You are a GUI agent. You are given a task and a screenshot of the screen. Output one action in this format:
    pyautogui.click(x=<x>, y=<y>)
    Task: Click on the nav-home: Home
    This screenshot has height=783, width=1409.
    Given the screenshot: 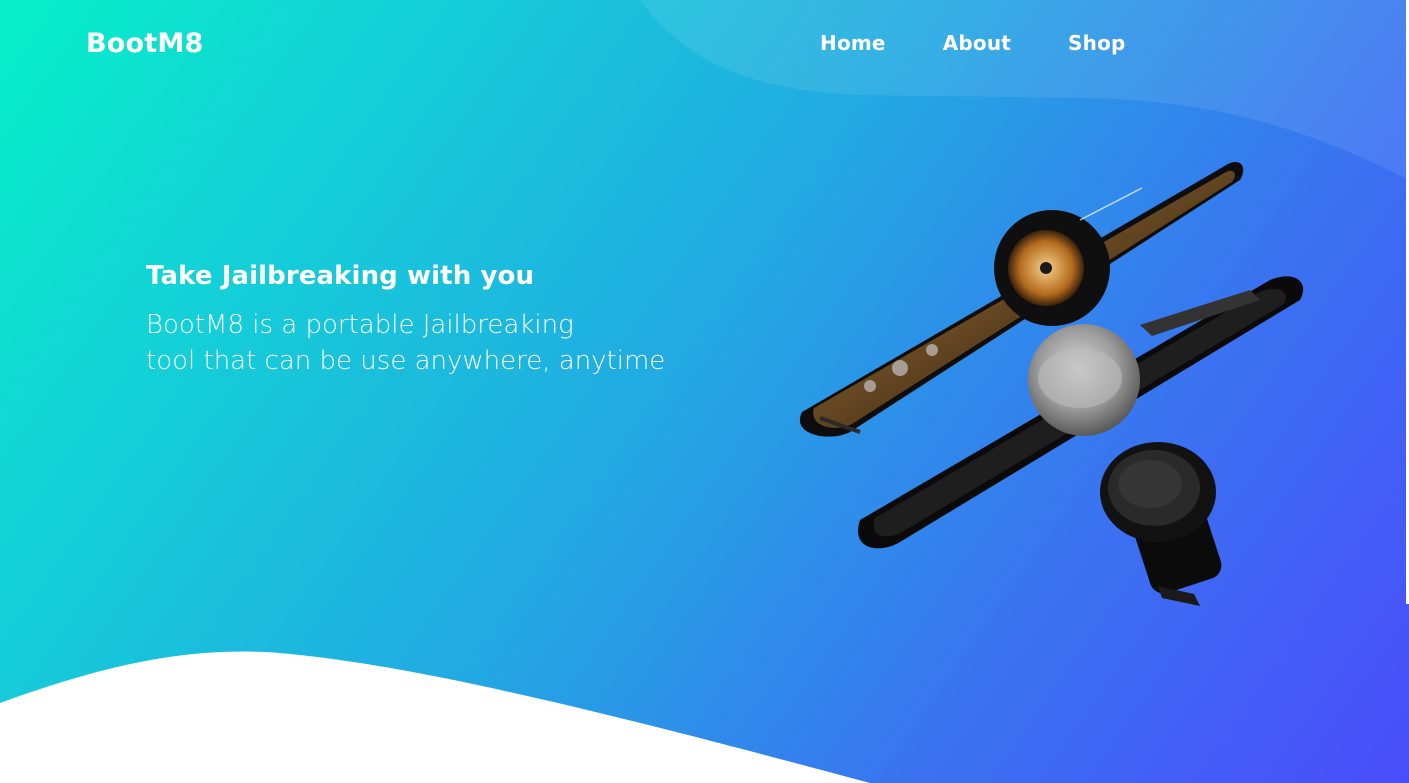 What is the action you would take?
    pyautogui.click(x=853, y=43)
    